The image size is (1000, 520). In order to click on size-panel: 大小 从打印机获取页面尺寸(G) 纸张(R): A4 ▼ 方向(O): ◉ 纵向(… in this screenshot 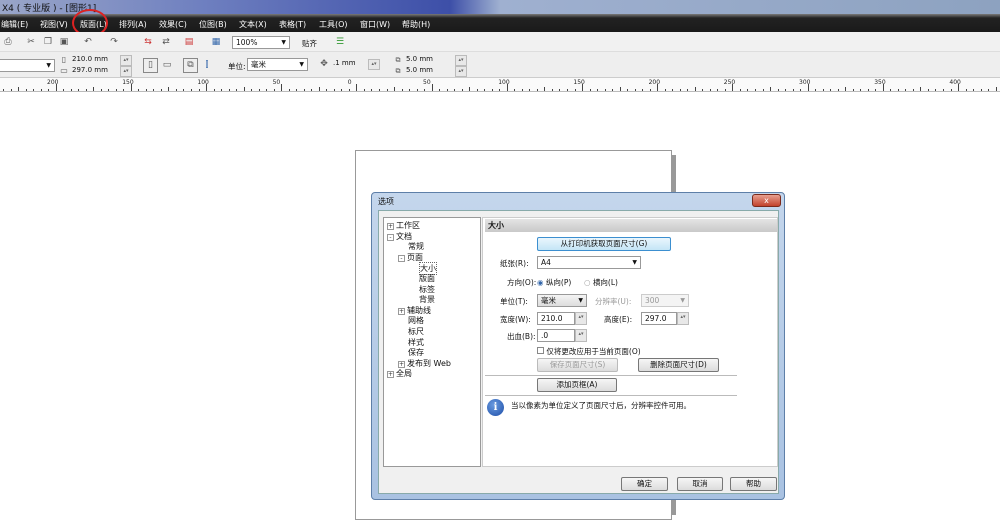, I will do `click(630, 342)`.